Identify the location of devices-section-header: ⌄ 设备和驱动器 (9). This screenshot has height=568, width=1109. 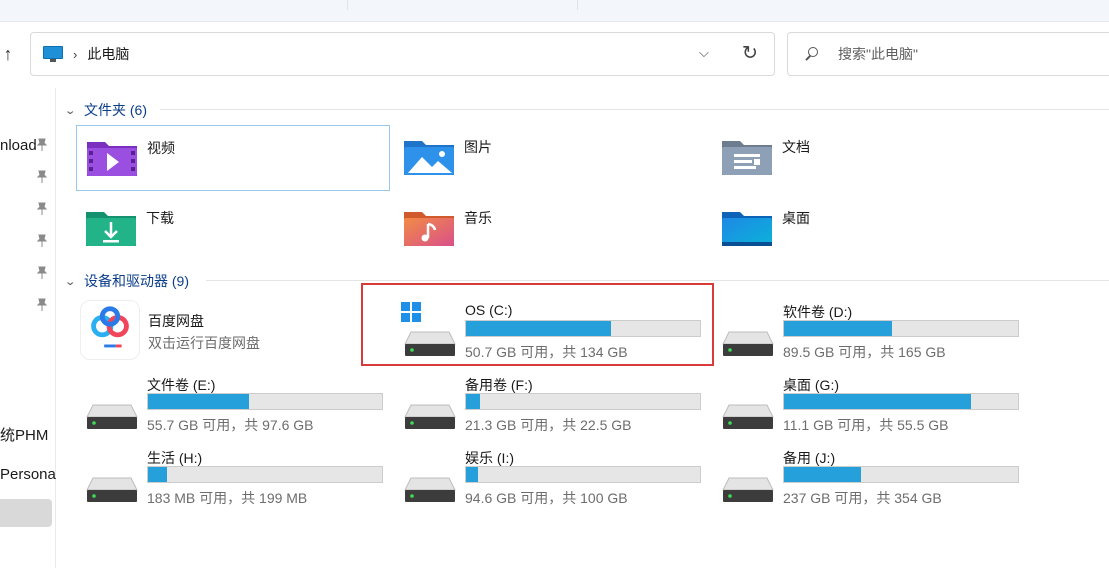
(126, 281).